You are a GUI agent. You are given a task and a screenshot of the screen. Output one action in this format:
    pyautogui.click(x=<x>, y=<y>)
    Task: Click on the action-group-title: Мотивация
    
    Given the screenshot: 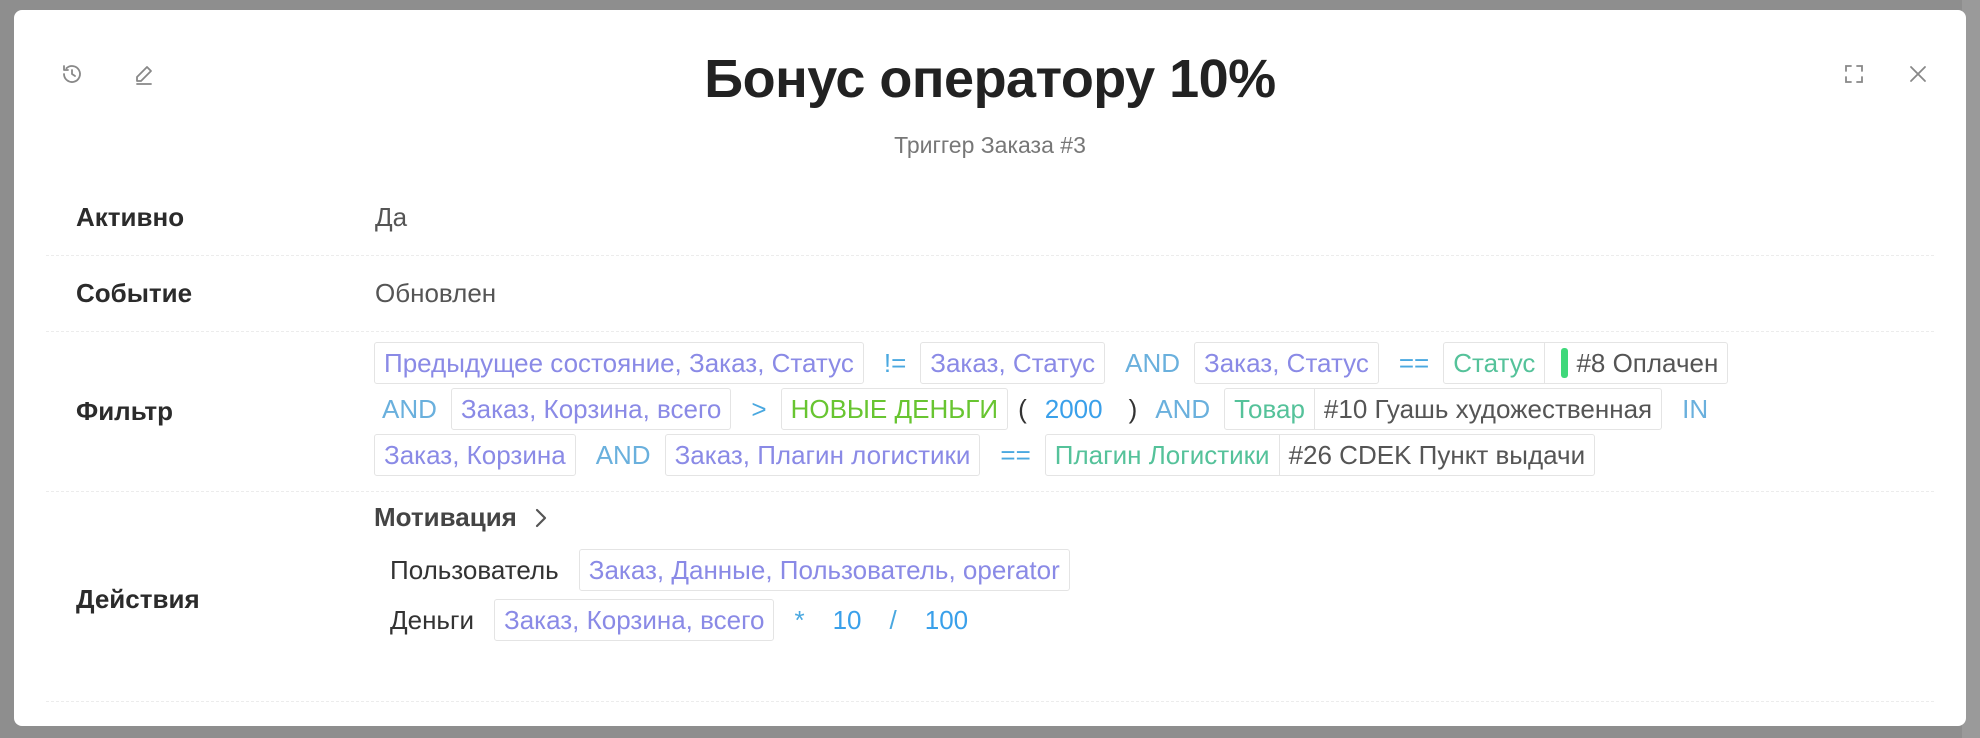 What is the action you would take?
    pyautogui.click(x=445, y=517)
    